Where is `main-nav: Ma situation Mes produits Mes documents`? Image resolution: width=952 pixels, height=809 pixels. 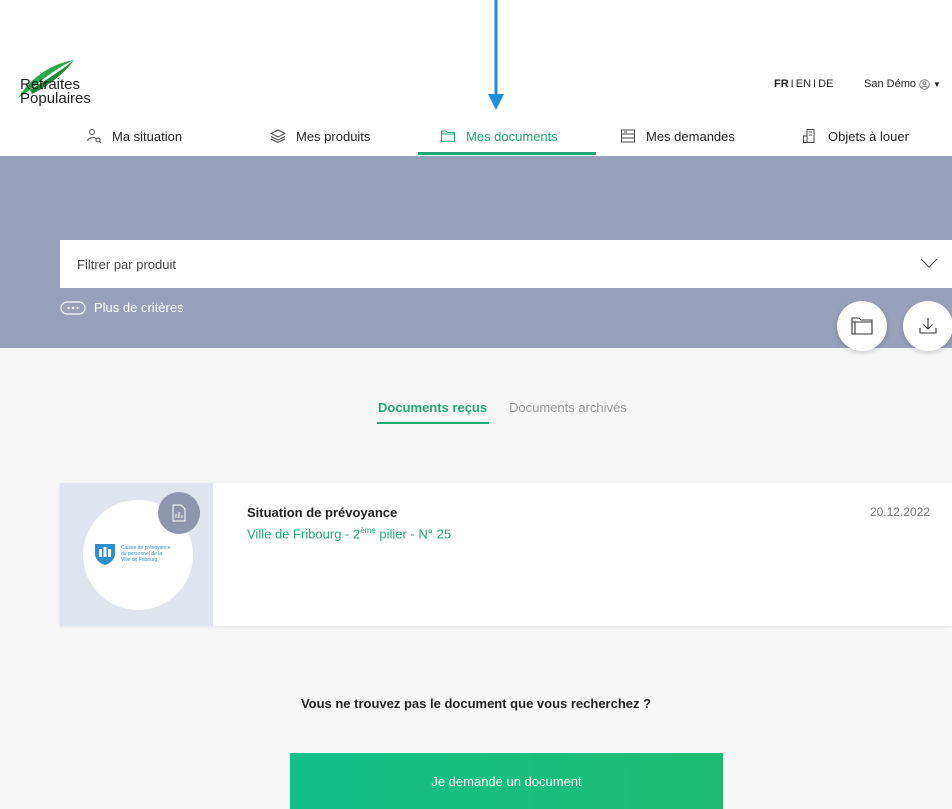
main-nav: Ma situation Mes produits Mes documents is located at coordinates (476, 136).